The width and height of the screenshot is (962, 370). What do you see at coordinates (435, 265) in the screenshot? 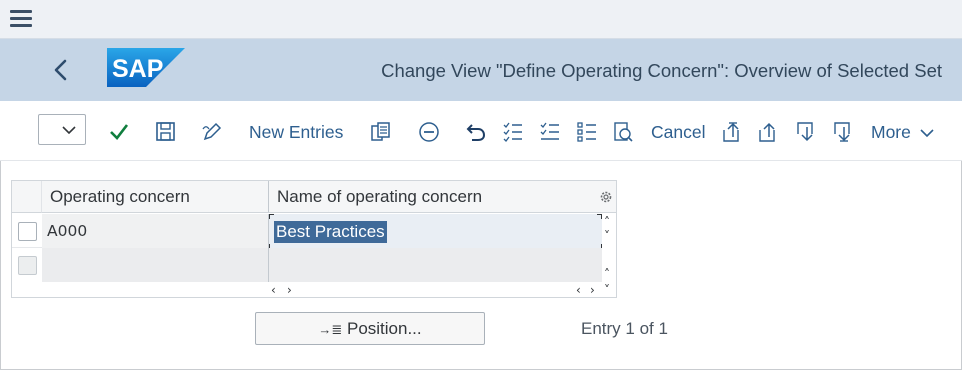
I see `name-cell` at bounding box center [435, 265].